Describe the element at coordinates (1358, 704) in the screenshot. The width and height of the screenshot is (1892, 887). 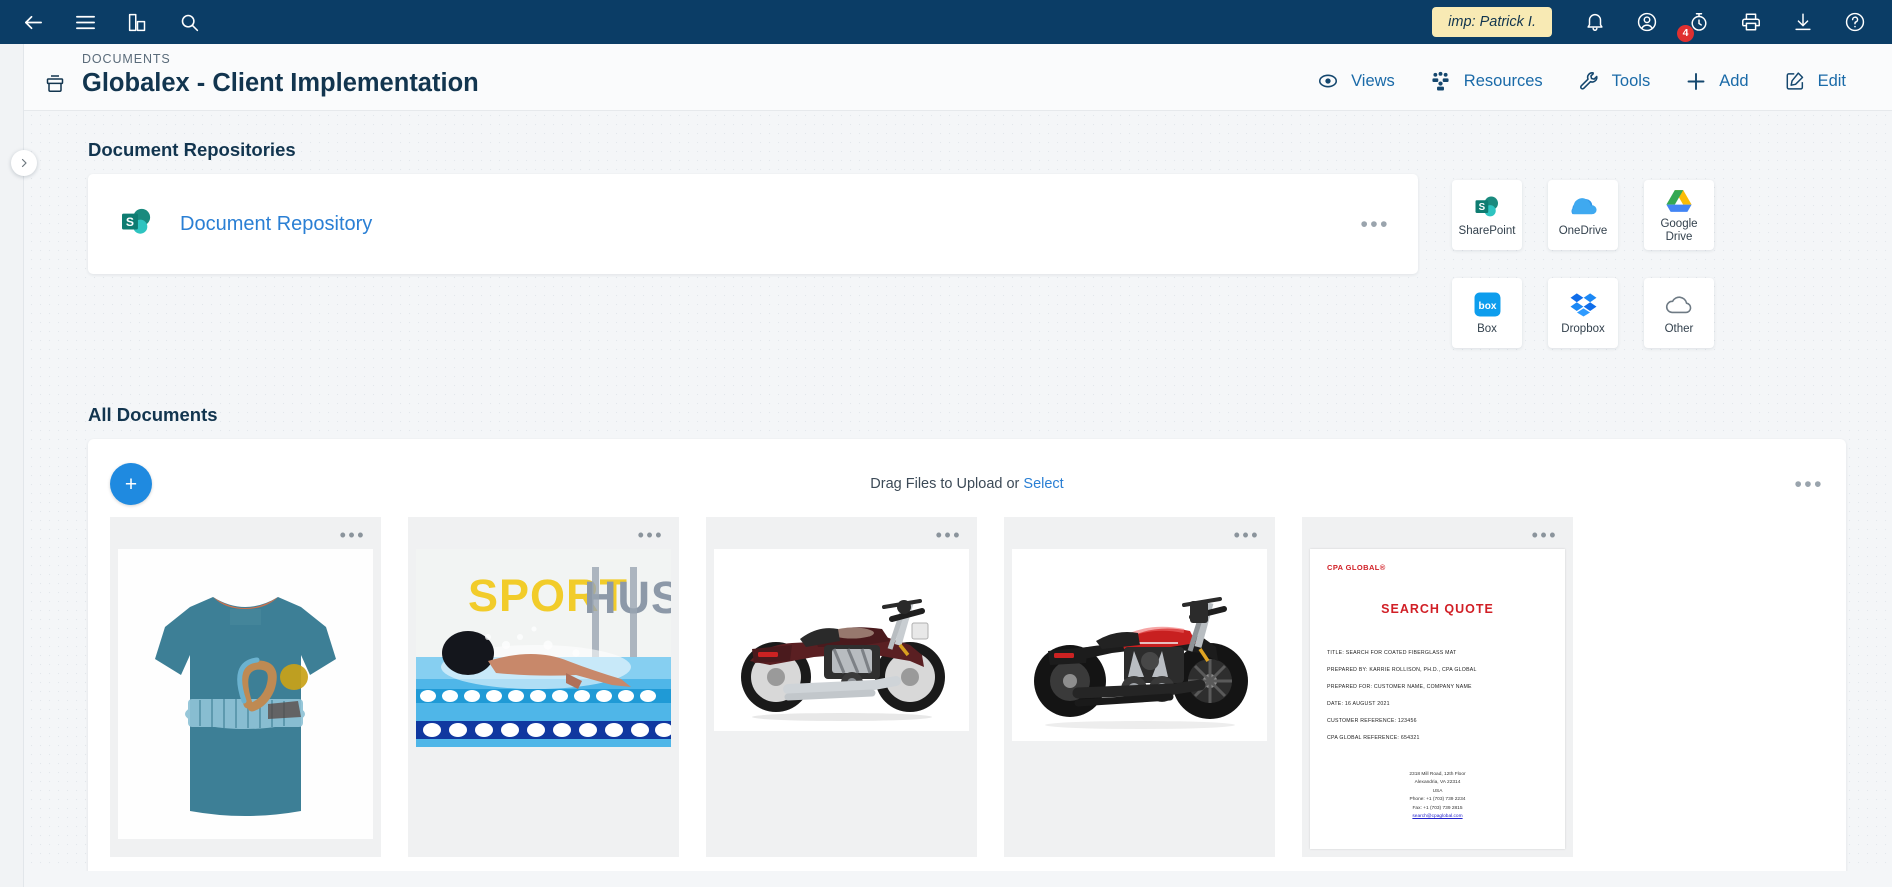
I see `quote-field: DATE: 16 AUGUST 2021` at that location.